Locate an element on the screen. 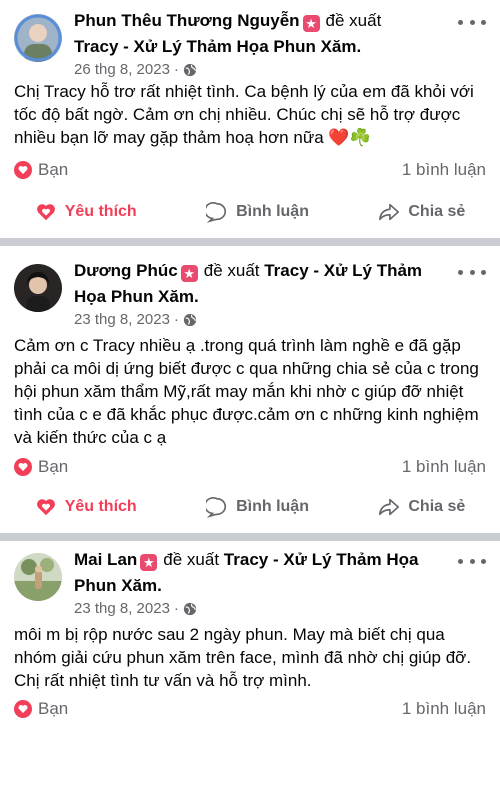 Image resolution: width=500 pixels, height=800 pixels. author-name: Dương Phúc is located at coordinates (126, 270).